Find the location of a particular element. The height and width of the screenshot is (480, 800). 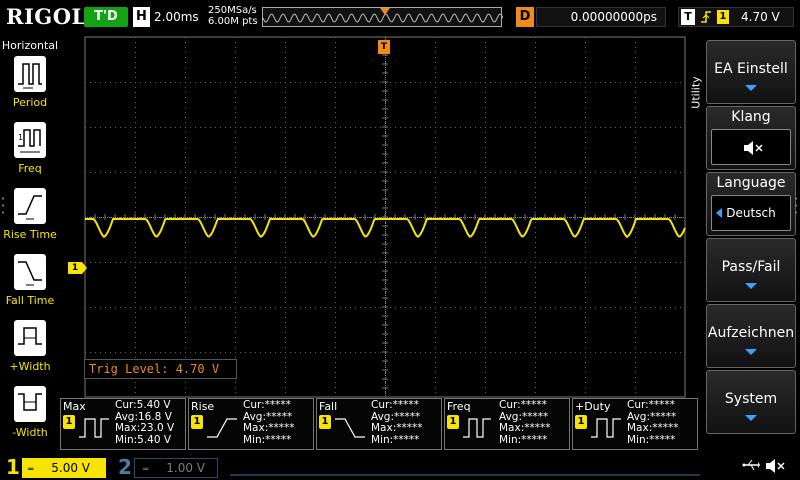

fall-time-label: Fall Time is located at coordinates (30, 300).